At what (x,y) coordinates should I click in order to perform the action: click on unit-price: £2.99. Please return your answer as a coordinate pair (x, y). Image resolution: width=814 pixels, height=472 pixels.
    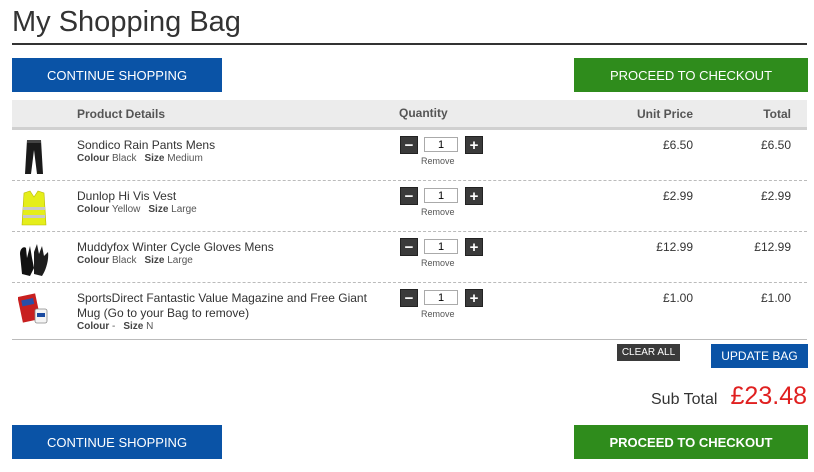
    Looking at the image, I should click on (677, 196).